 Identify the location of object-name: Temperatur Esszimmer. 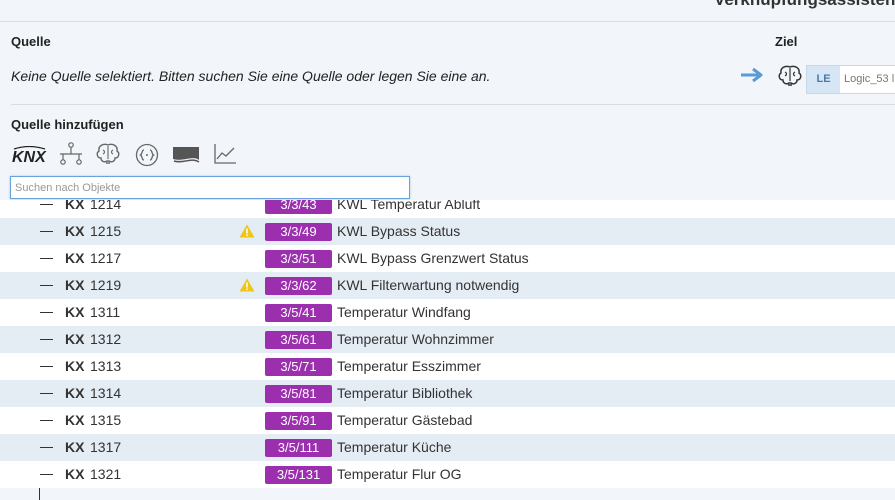
(409, 366).